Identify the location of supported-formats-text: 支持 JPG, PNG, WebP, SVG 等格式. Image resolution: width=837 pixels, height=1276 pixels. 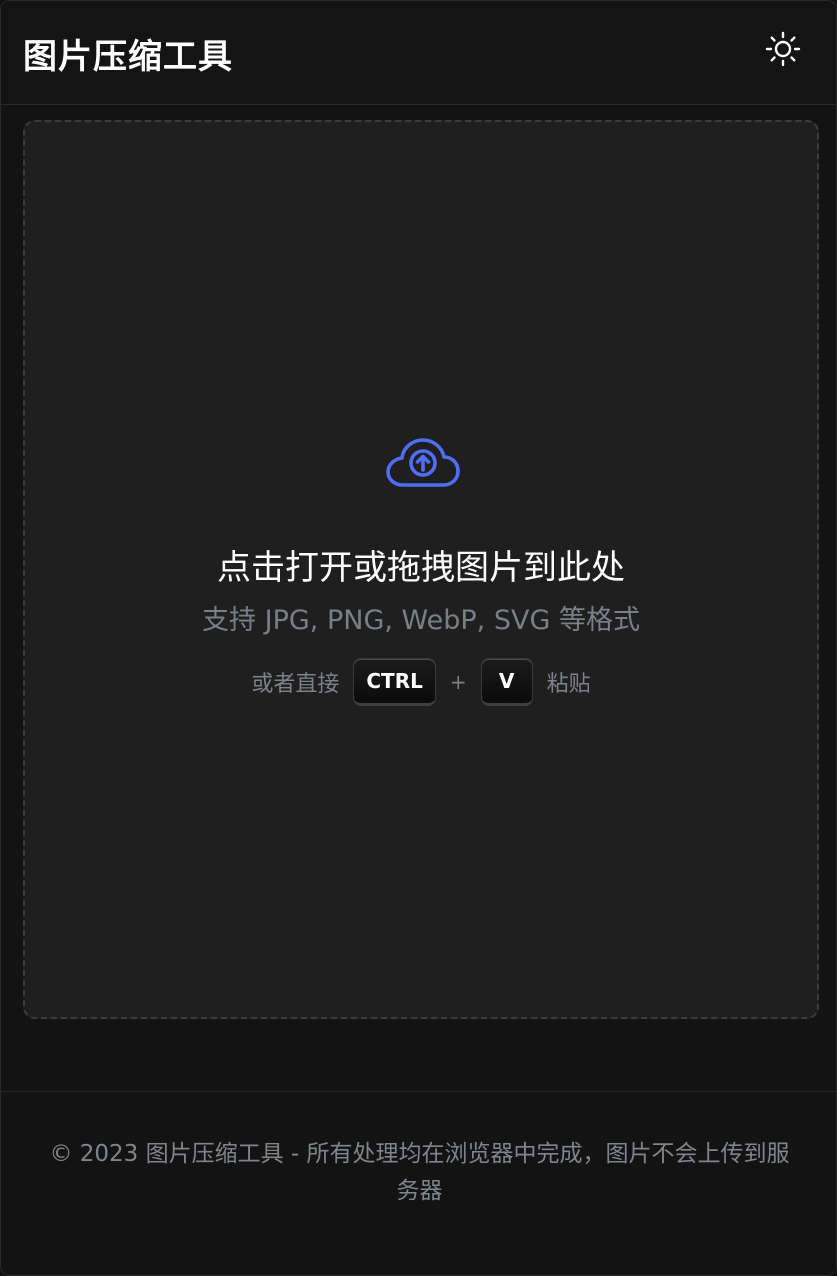
(421, 620).